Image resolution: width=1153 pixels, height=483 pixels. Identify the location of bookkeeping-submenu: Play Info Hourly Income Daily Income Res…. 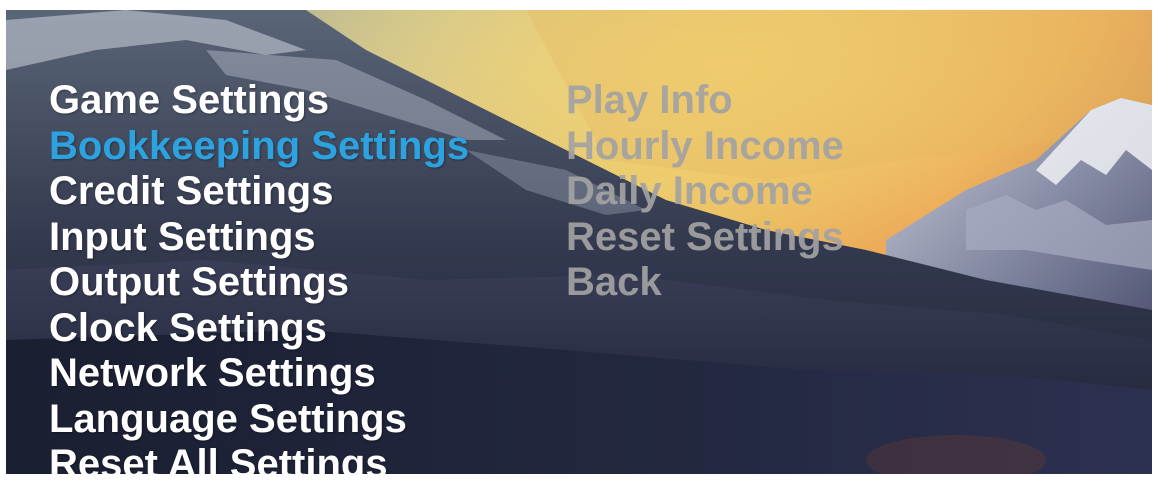
(705, 192).